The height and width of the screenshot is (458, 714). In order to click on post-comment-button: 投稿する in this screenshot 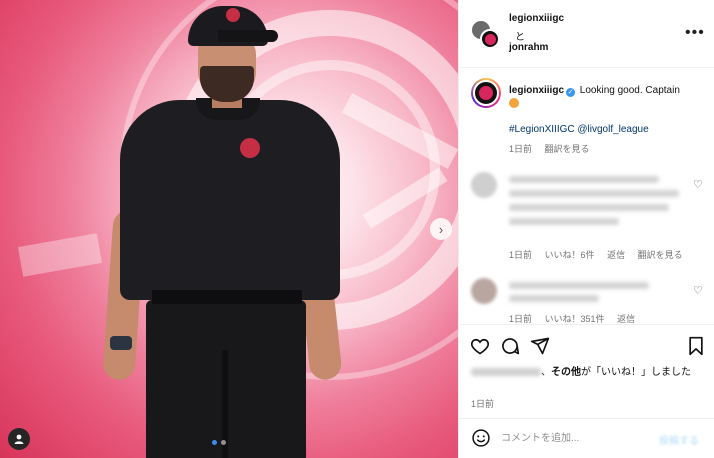, I will do `click(679, 439)`.